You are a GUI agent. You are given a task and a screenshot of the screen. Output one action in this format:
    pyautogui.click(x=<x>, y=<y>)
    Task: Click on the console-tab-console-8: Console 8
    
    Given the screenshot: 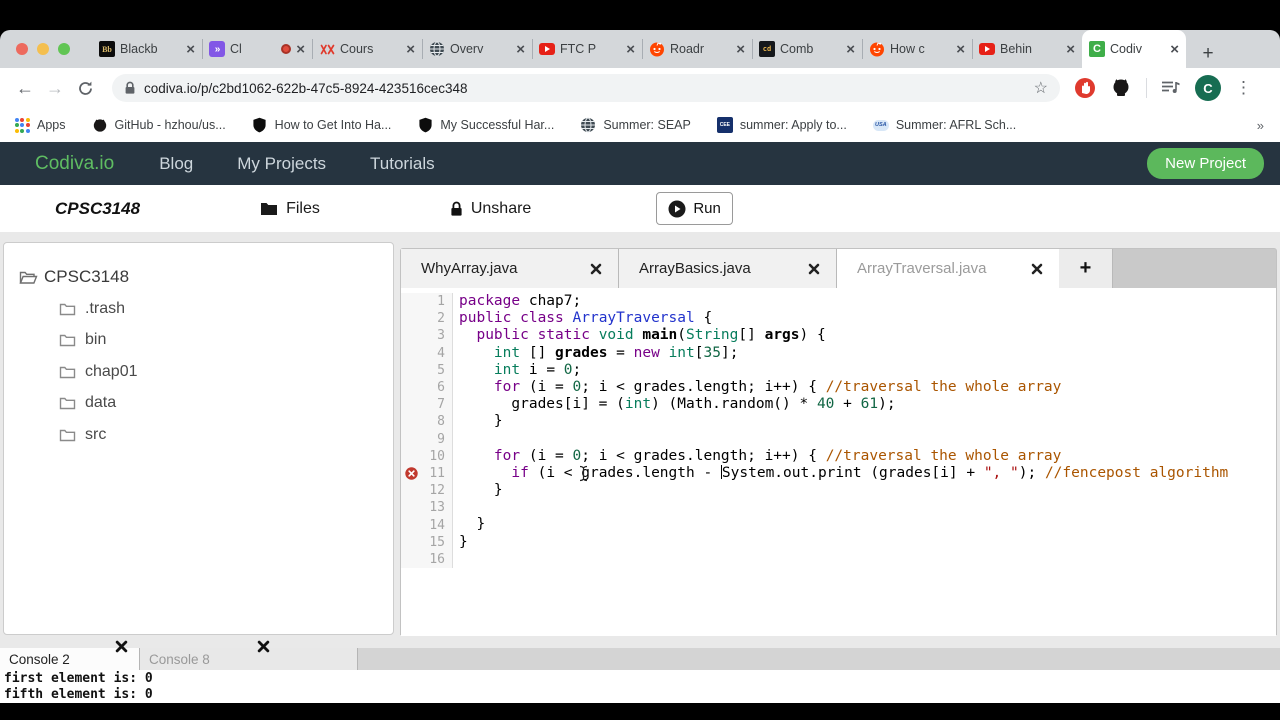 What is the action you would take?
    pyautogui.click(x=249, y=655)
    